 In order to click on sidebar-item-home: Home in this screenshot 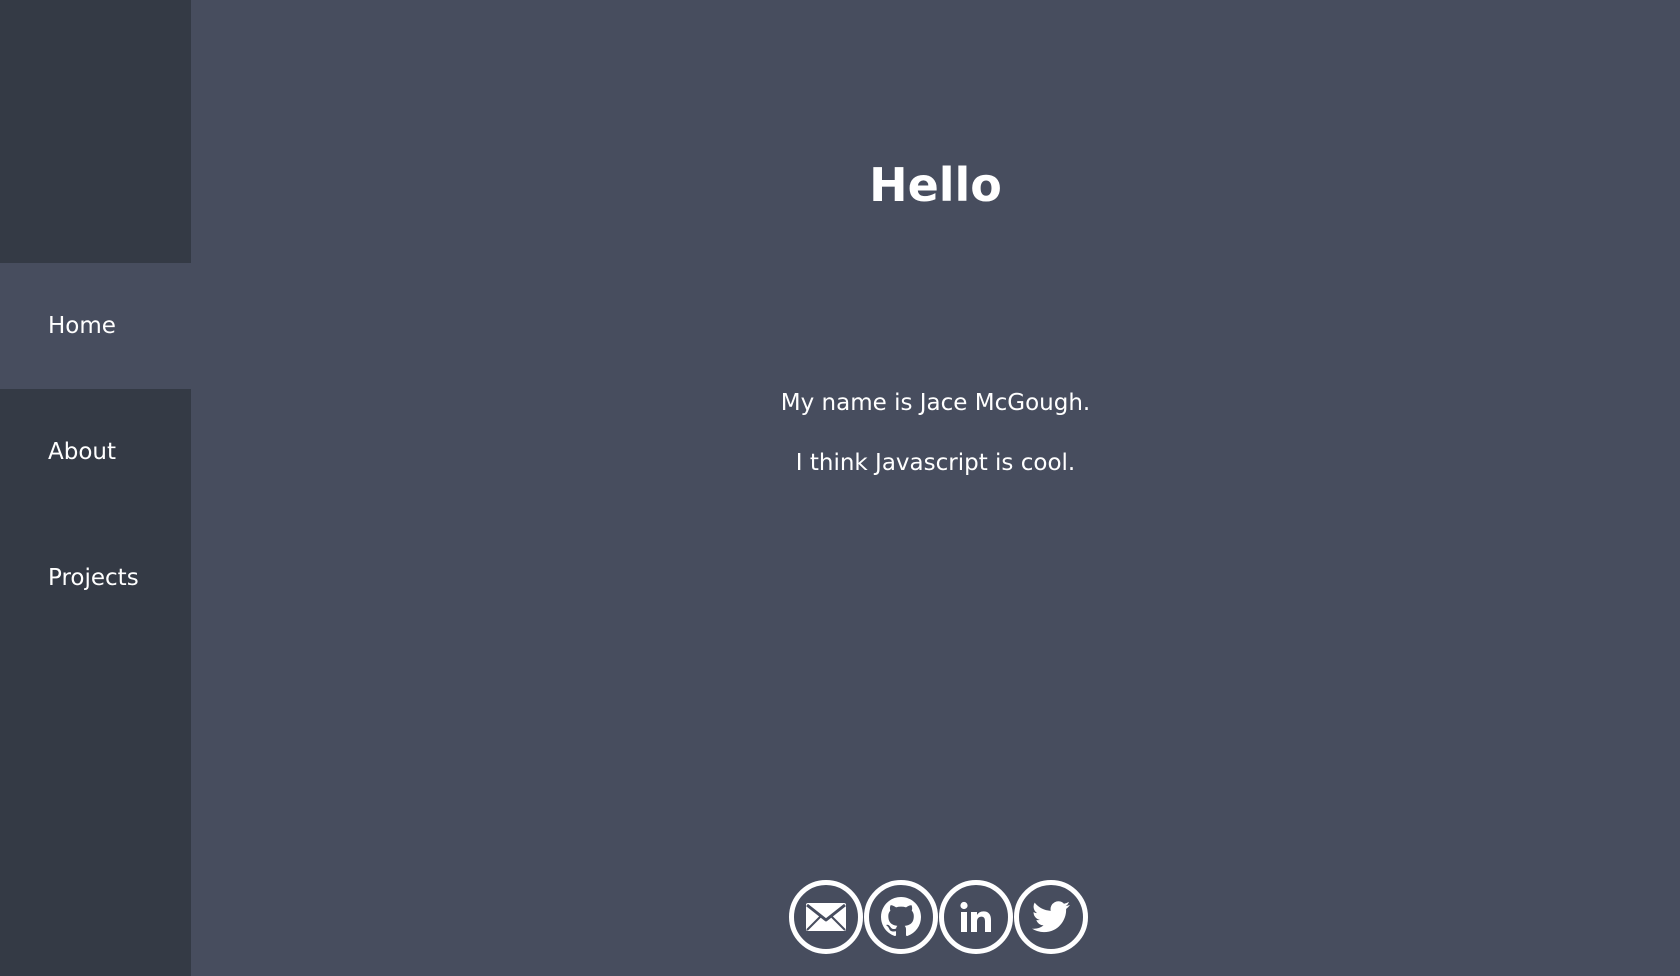, I will do `click(95, 326)`.